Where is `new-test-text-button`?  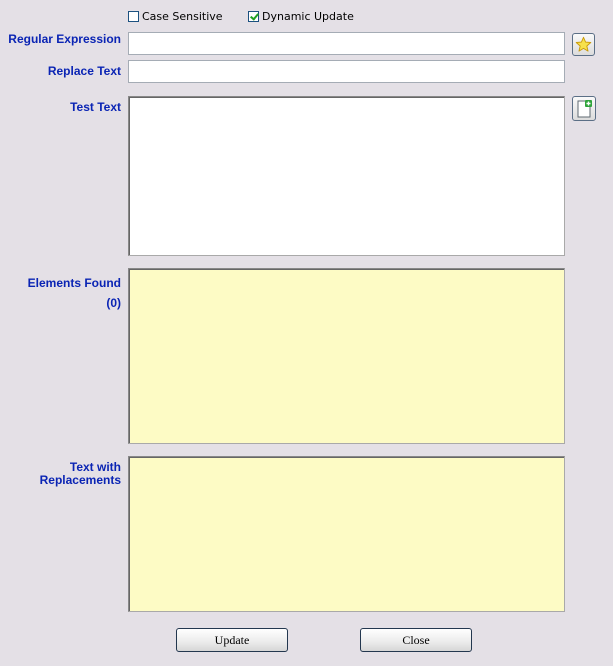
new-test-text-button is located at coordinates (584, 108).